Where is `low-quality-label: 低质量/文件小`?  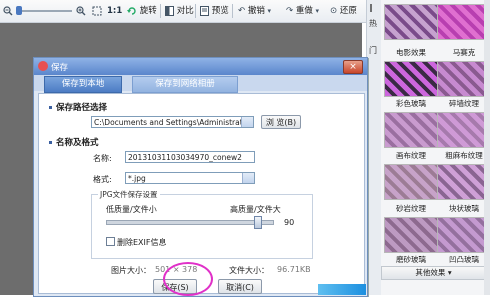
low-quality-label: 低质量/文件小 is located at coordinates (131, 209).